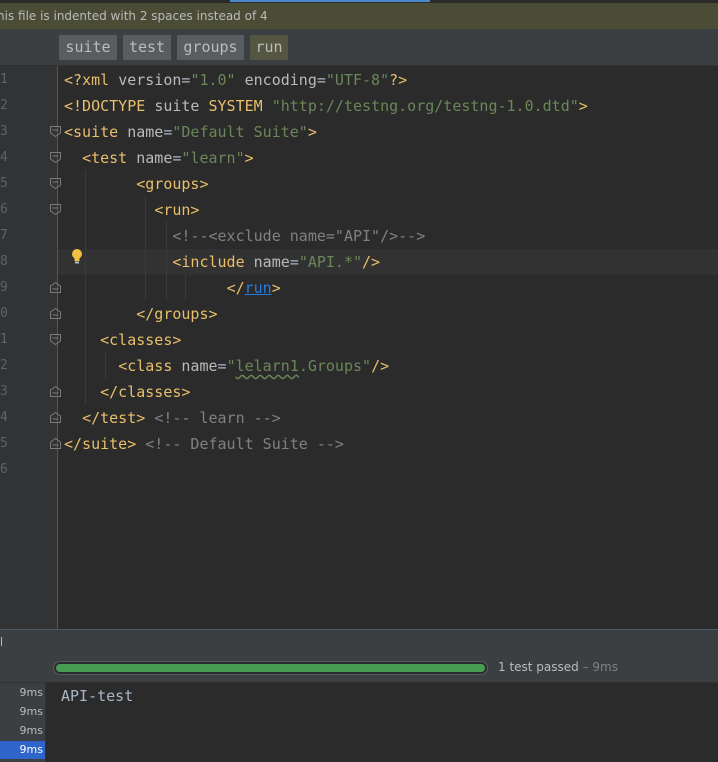 The height and width of the screenshot is (762, 718). I want to click on line-number: 9, so click(4, 287).